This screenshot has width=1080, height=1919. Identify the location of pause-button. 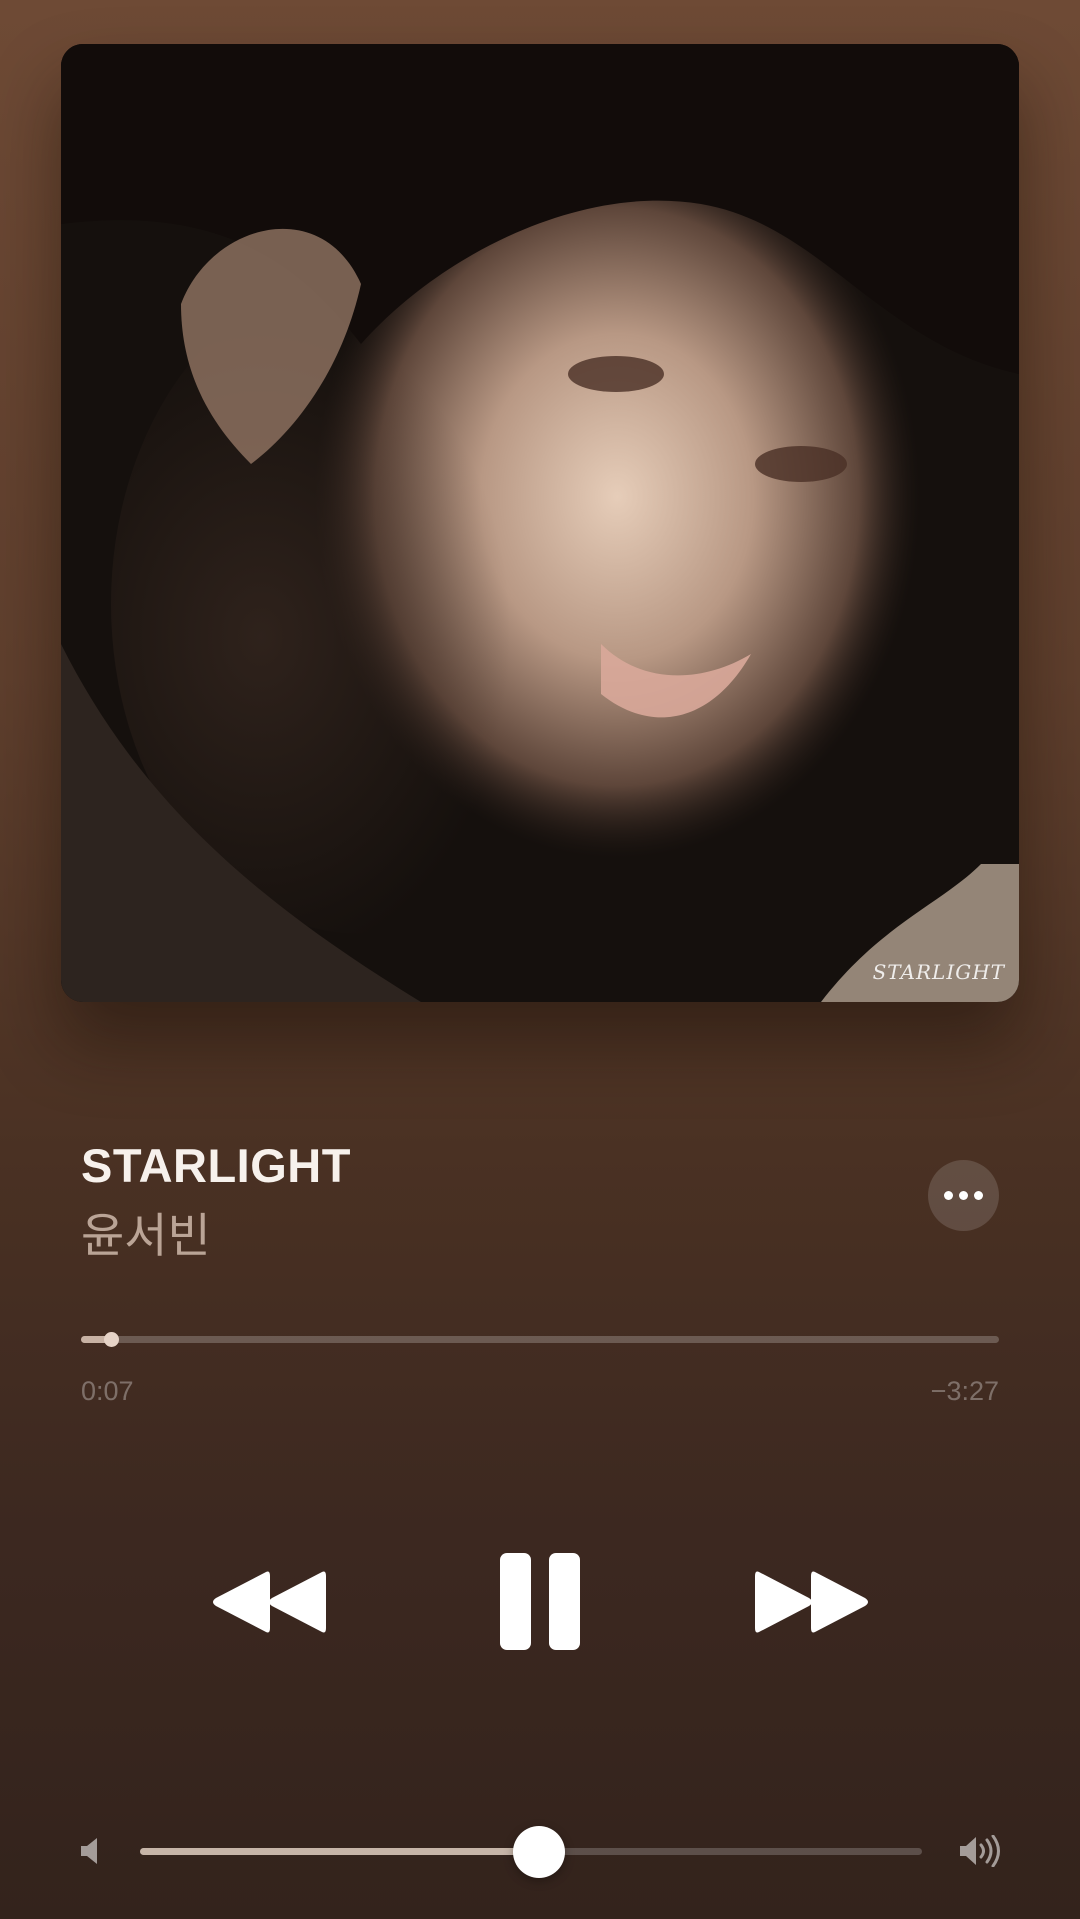
(540, 1601).